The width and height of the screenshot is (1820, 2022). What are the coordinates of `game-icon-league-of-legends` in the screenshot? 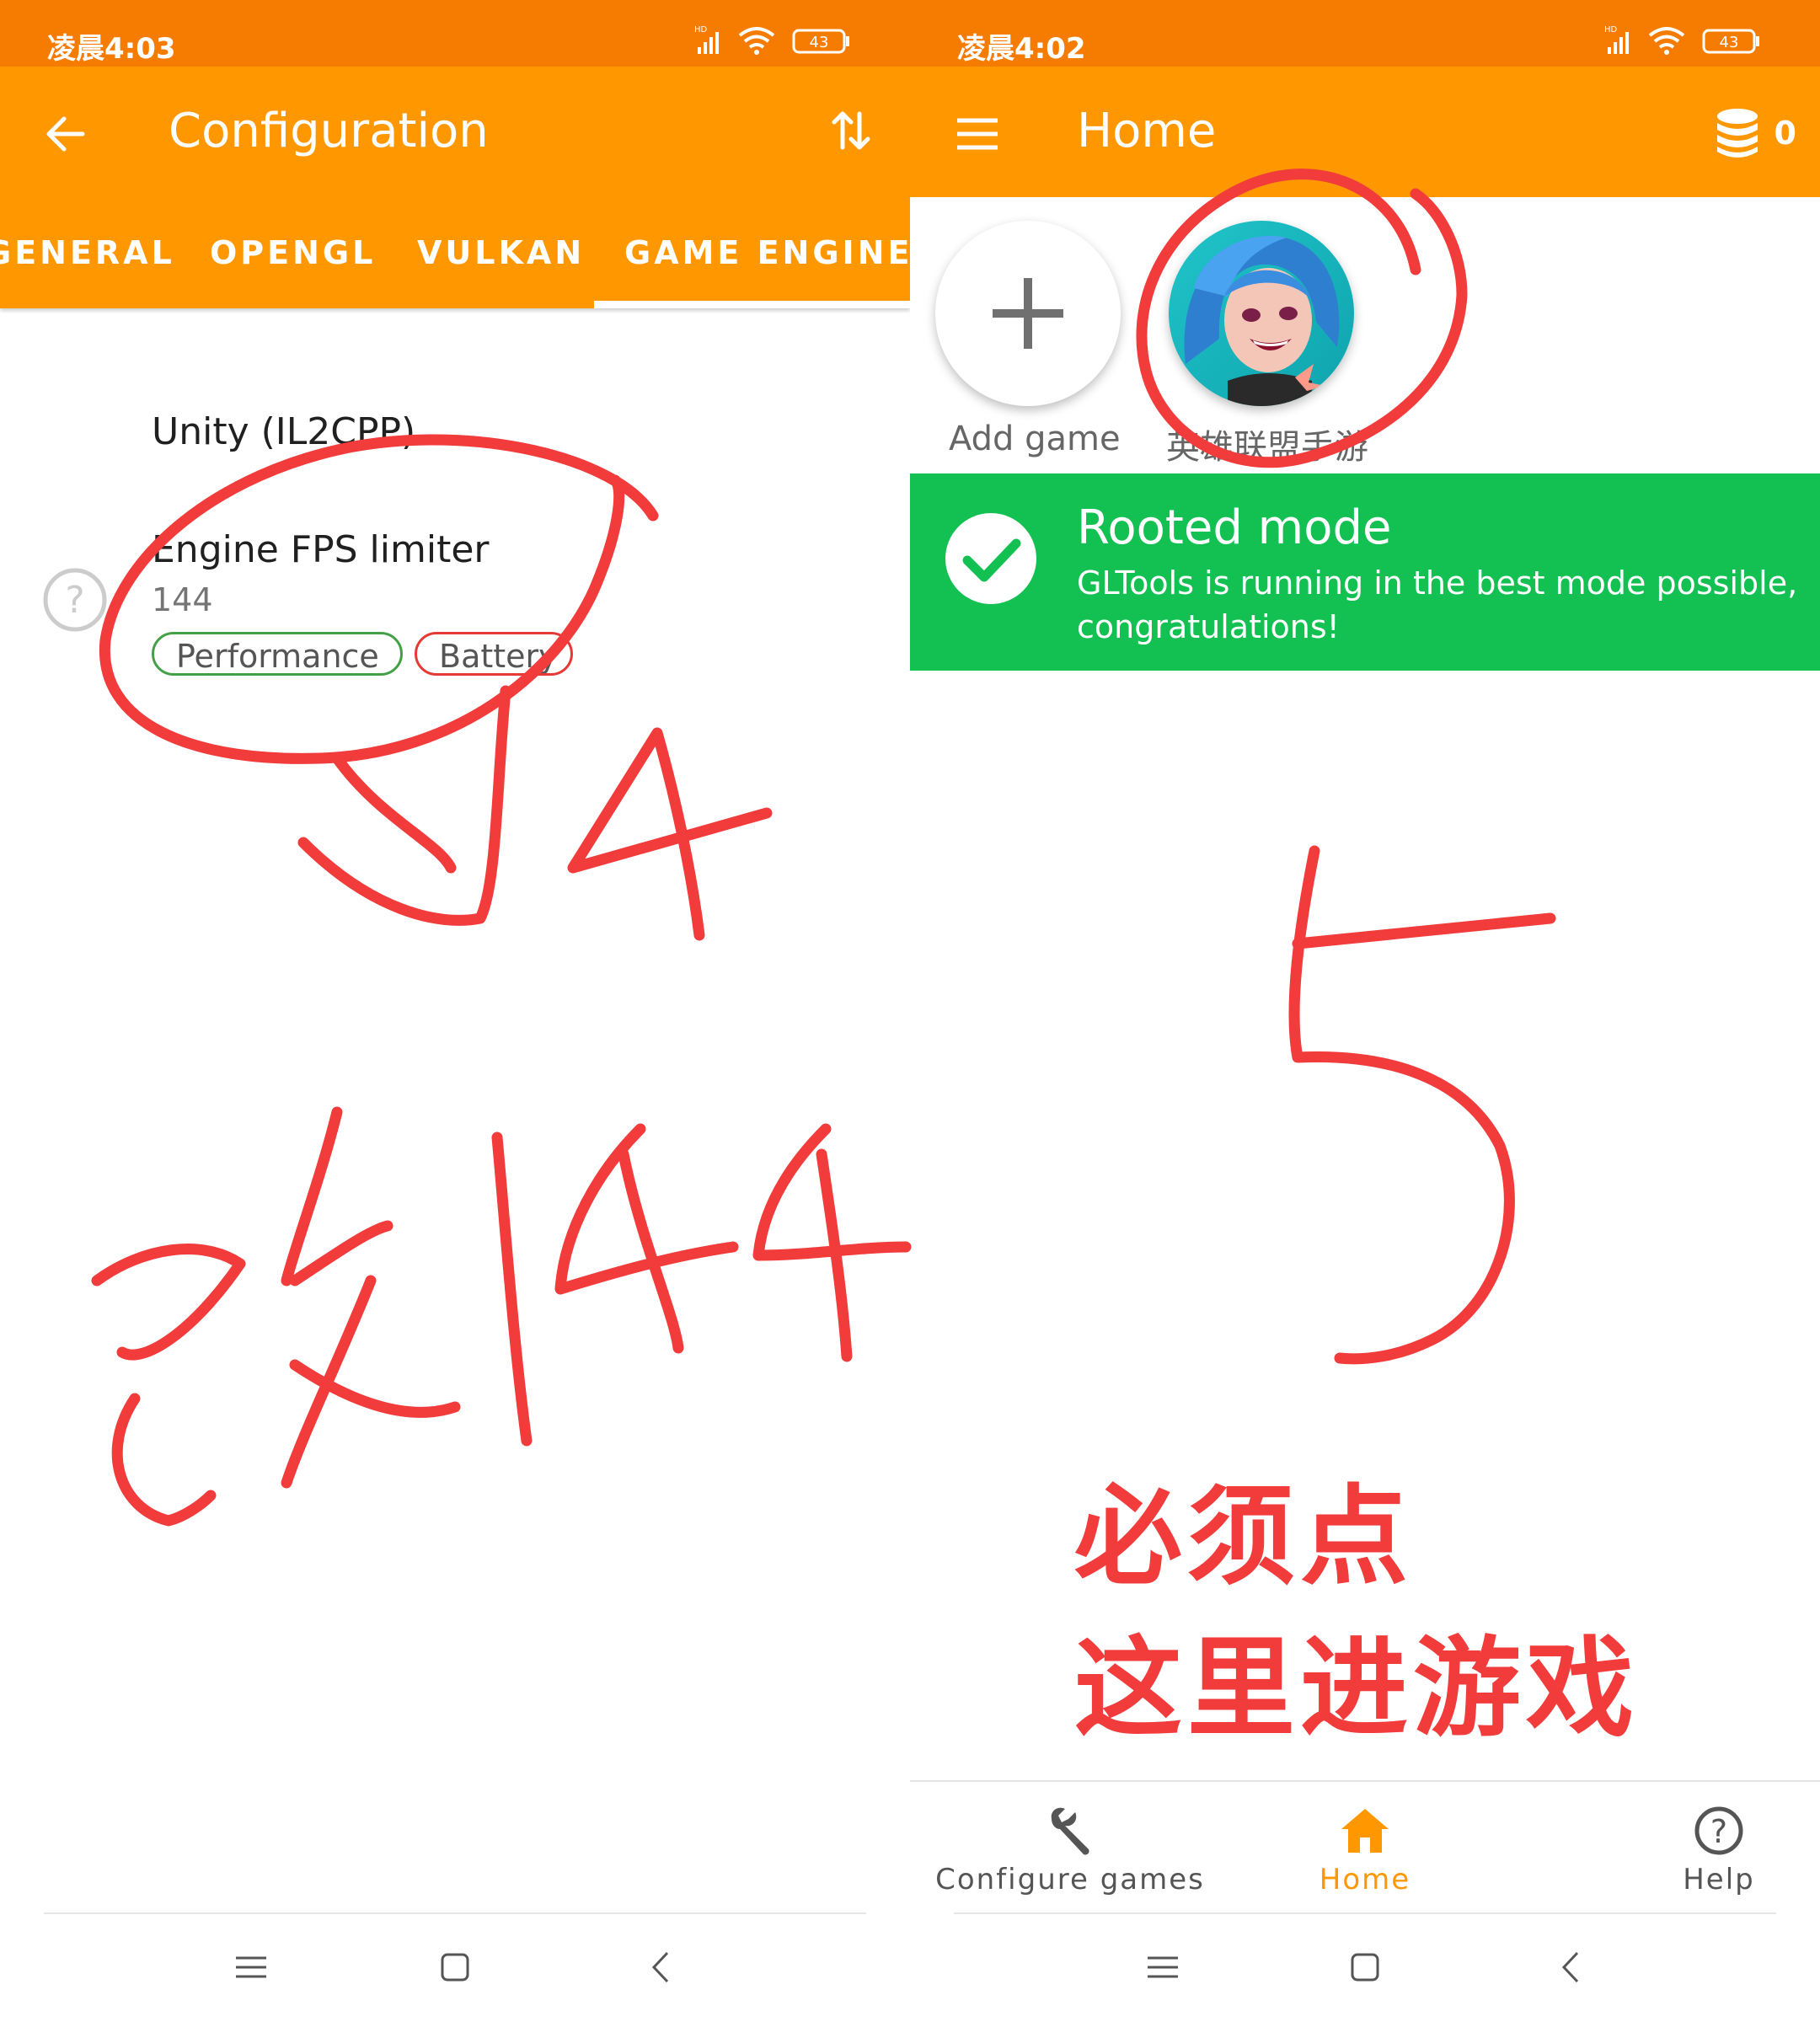 It's located at (1261, 313).